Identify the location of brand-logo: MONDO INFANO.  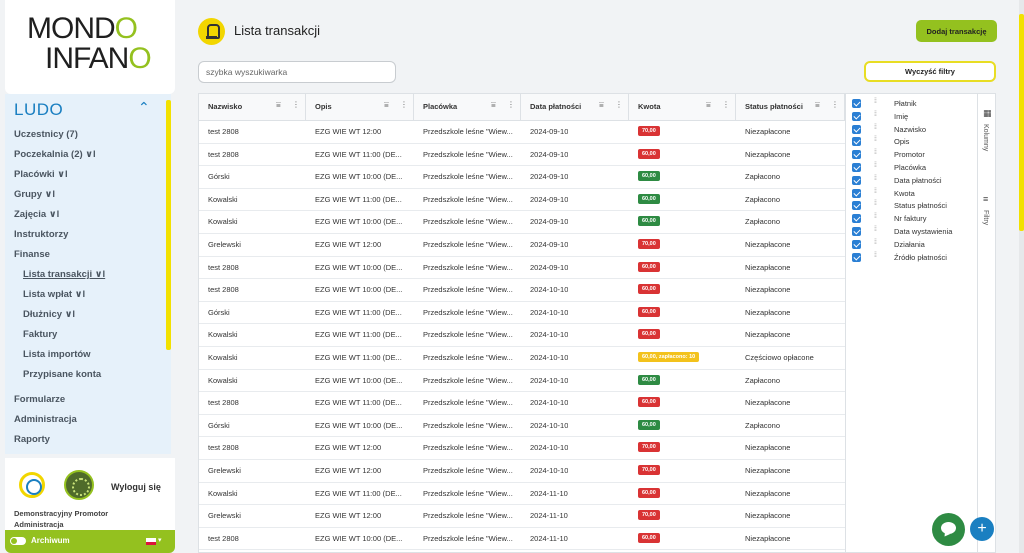
(90, 47).